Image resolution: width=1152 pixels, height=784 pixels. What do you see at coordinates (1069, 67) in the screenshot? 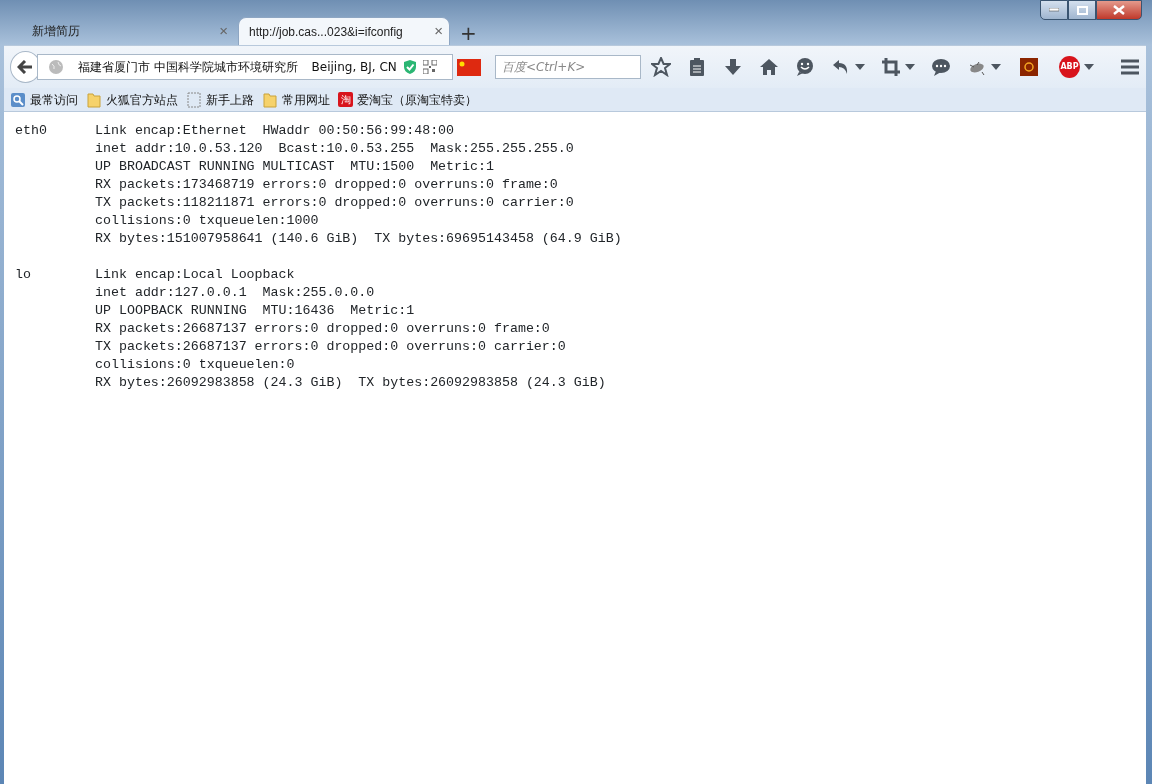
I see `adblock-icon: ABP` at bounding box center [1069, 67].